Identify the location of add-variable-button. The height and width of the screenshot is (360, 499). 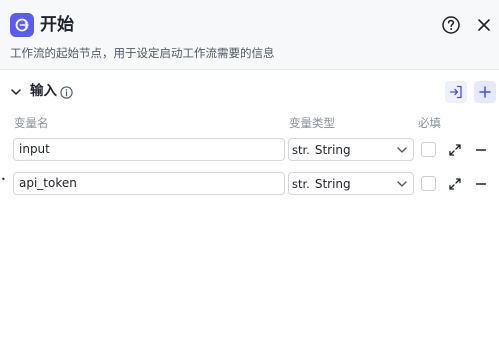
(485, 92).